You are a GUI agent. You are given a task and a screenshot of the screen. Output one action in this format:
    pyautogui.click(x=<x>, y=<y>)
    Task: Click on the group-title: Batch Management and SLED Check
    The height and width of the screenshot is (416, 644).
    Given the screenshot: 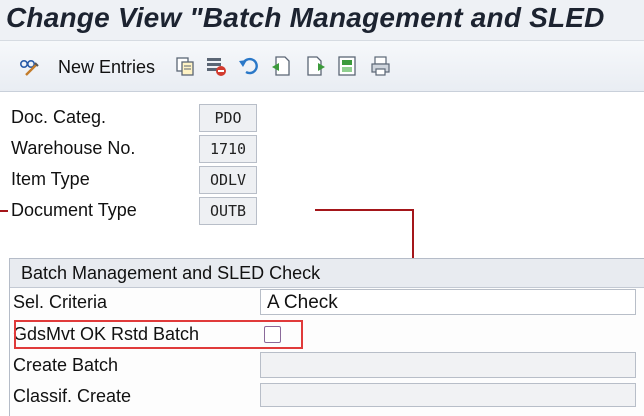 What is the action you would take?
    pyautogui.click(x=171, y=273)
    